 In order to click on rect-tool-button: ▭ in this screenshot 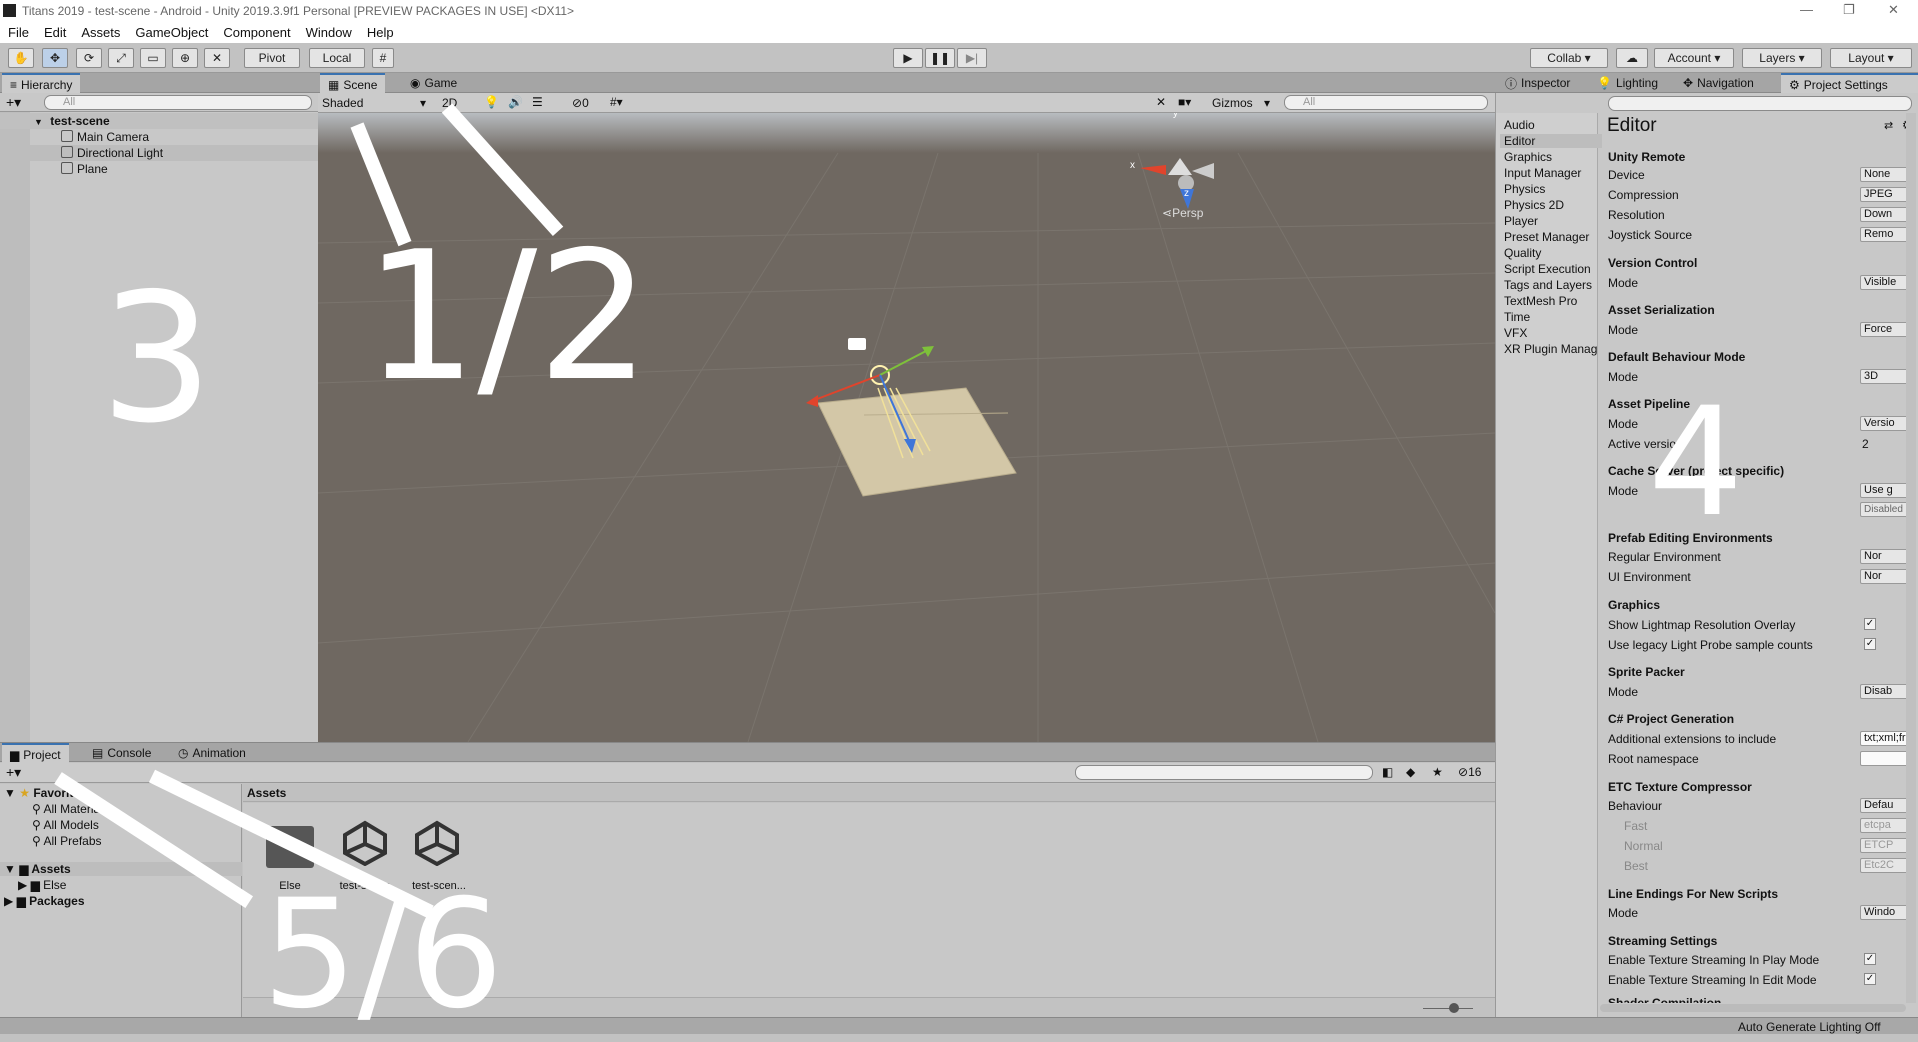, I will do `click(153, 58)`.